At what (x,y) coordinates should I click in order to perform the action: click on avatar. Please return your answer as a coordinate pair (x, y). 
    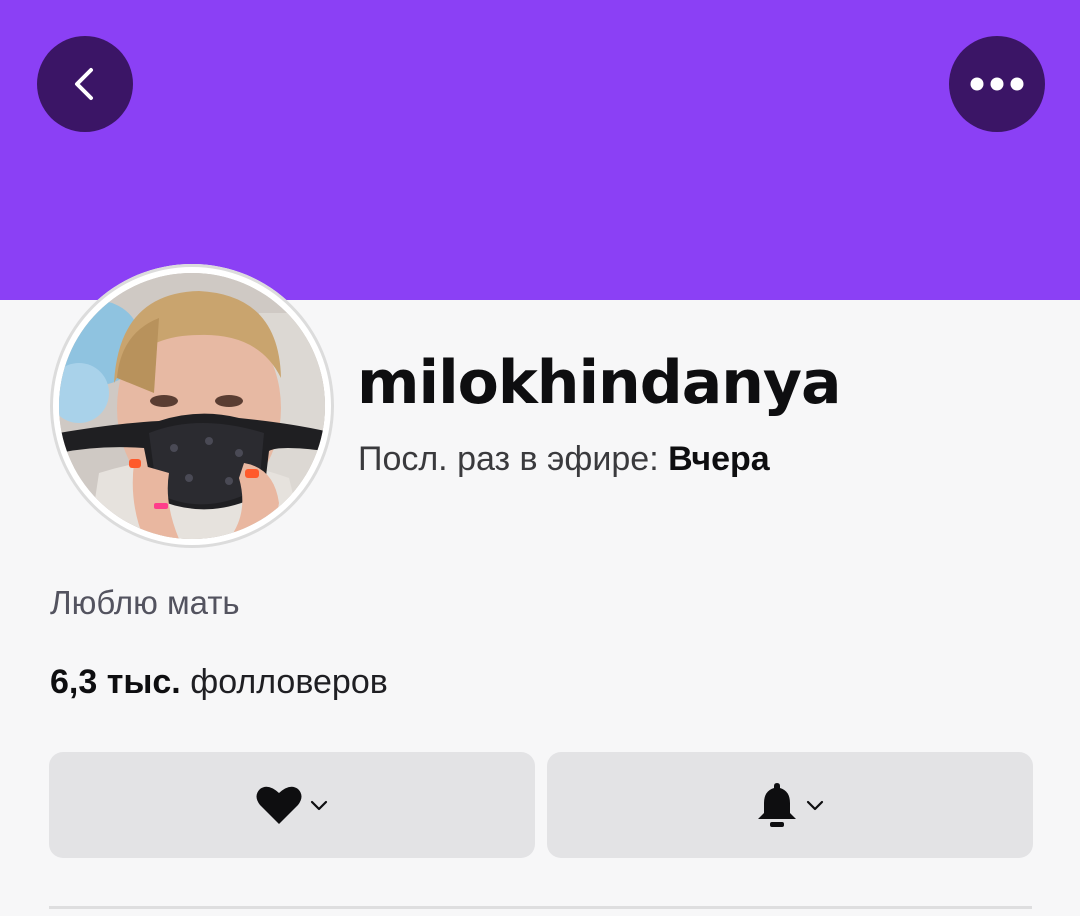
    Looking at the image, I should click on (192, 406).